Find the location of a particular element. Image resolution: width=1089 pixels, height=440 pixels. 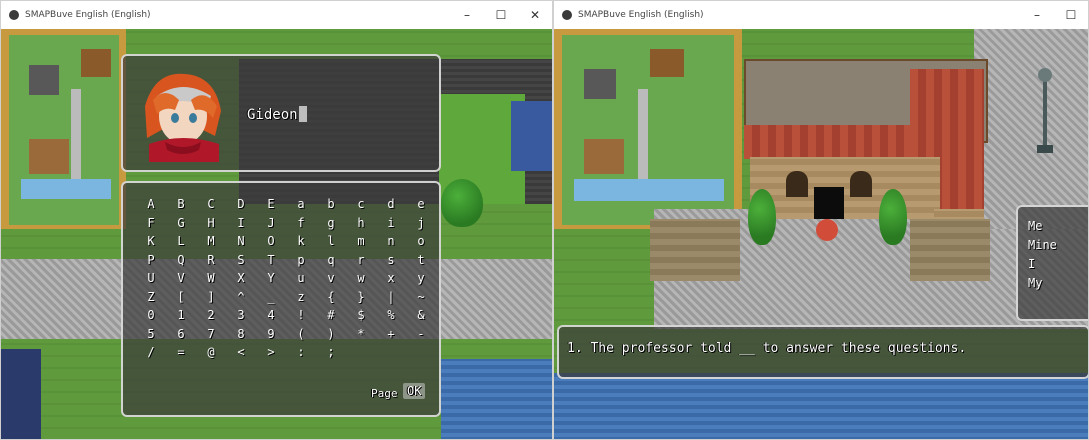

page-button: Page is located at coordinates (384, 393).